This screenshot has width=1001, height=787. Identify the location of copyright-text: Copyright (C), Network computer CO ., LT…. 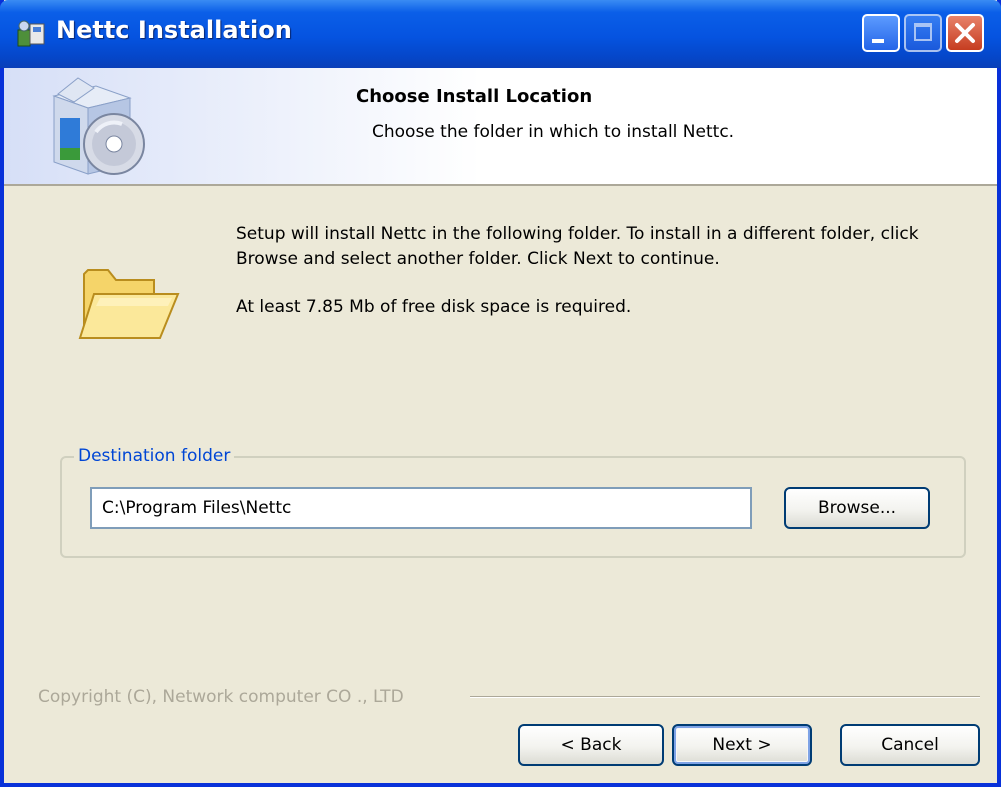
(221, 697).